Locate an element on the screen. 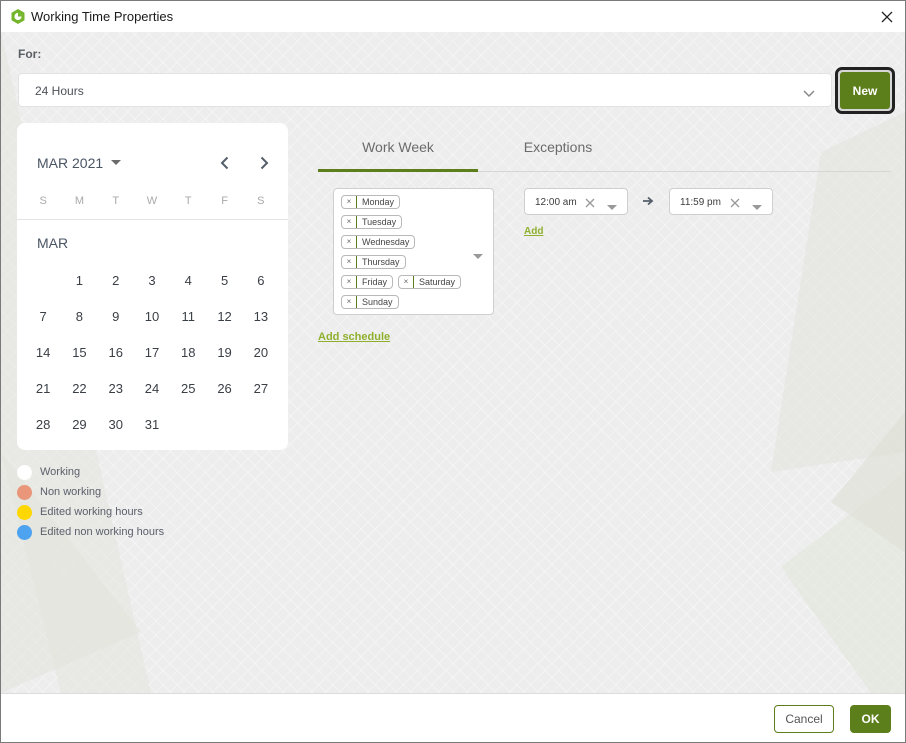  legend-label: Working is located at coordinates (60, 472).